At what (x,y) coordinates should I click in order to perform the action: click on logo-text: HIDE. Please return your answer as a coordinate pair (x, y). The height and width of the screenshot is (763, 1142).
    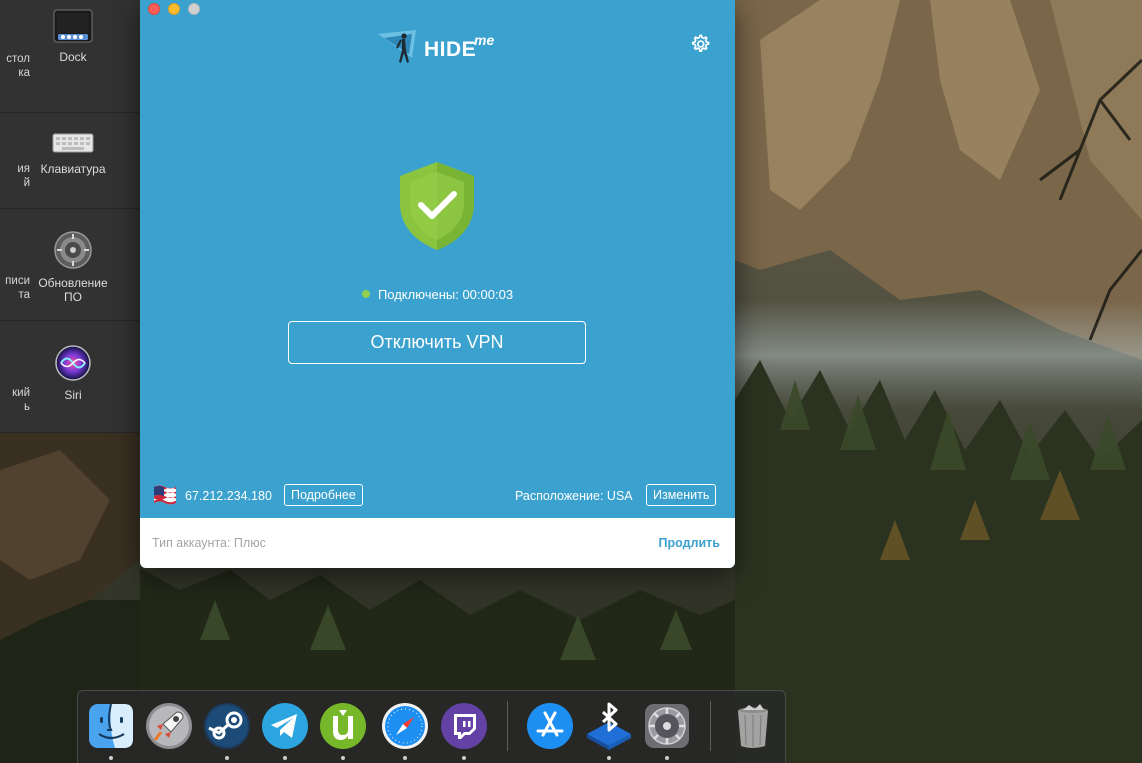
    Looking at the image, I should click on (450, 49).